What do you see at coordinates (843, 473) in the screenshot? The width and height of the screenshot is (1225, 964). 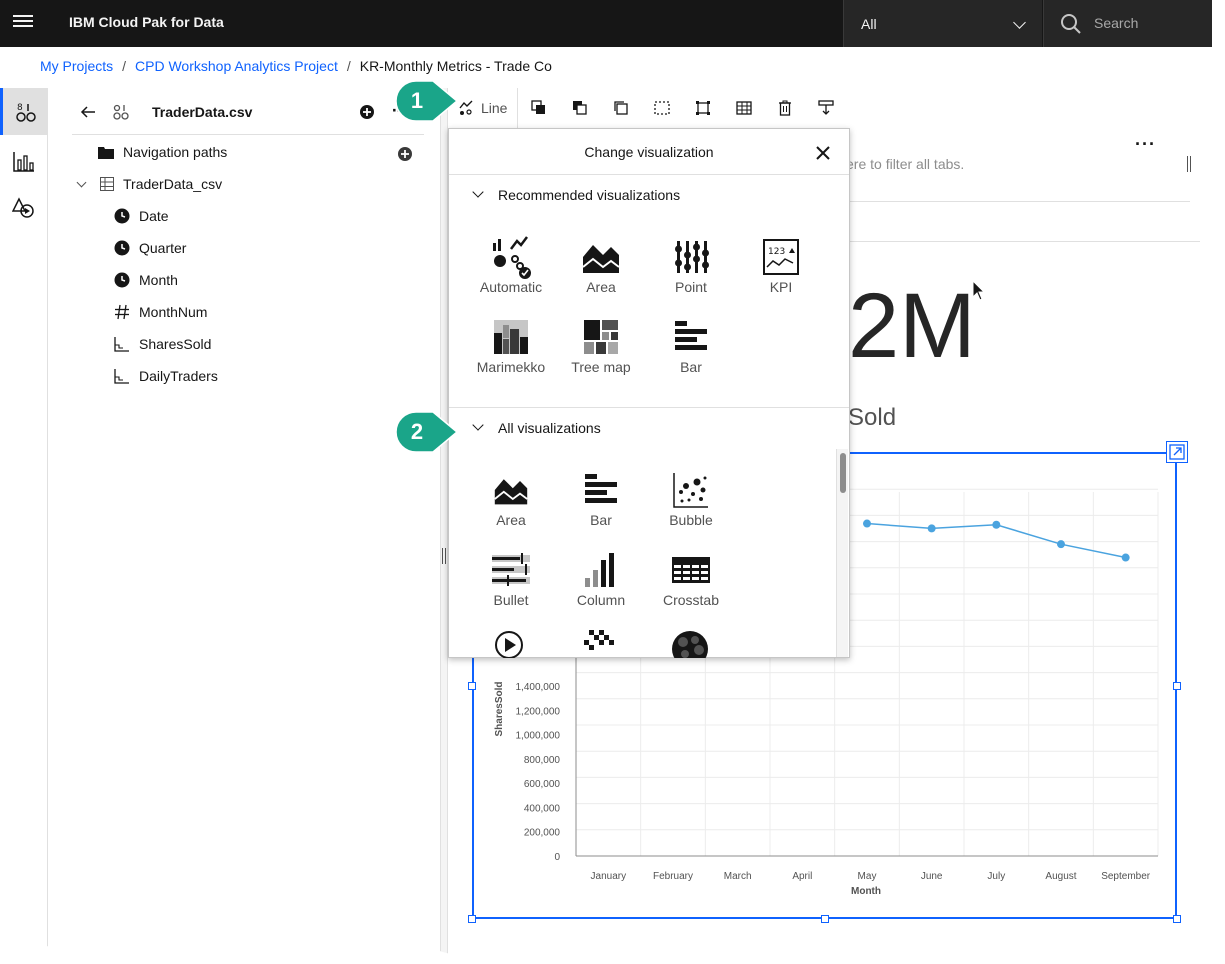 I see `scrollbar-thumb` at bounding box center [843, 473].